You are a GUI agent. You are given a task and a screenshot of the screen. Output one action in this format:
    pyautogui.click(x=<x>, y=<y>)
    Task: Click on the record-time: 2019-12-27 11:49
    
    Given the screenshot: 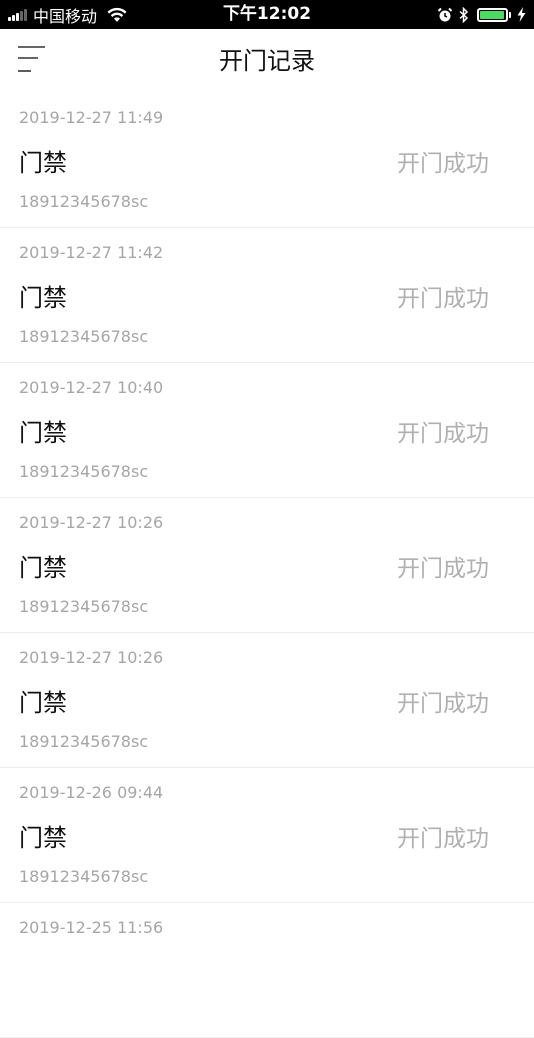 What is the action you would take?
    pyautogui.click(x=91, y=117)
    